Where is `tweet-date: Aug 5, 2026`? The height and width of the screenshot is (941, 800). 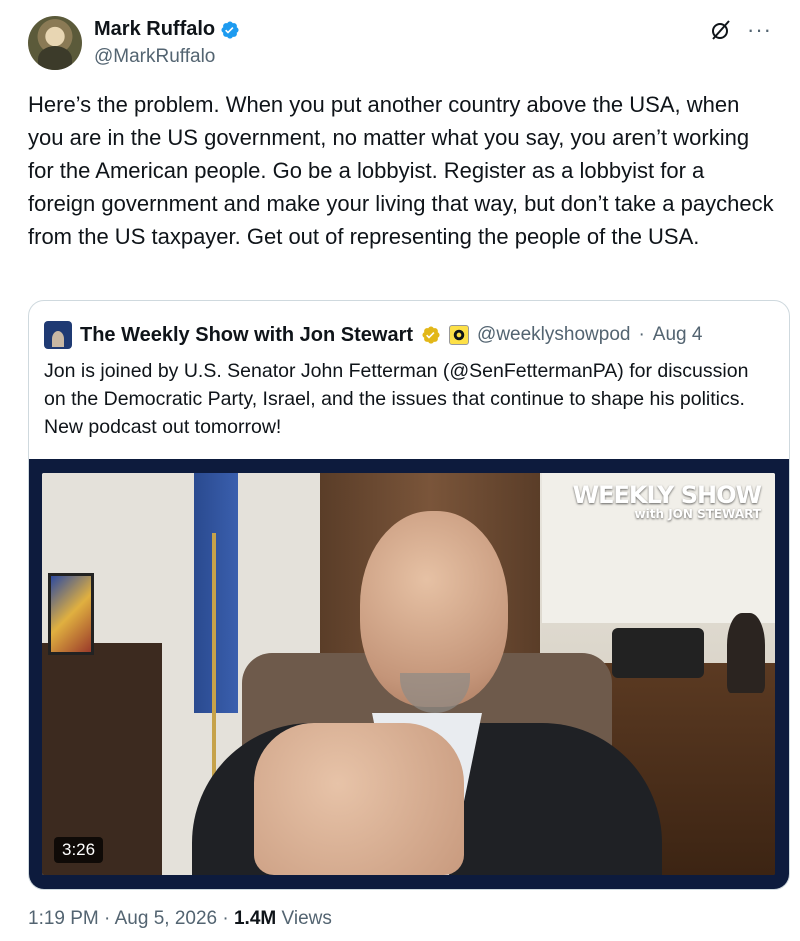
tweet-date: Aug 5, 2026 is located at coordinates (166, 918).